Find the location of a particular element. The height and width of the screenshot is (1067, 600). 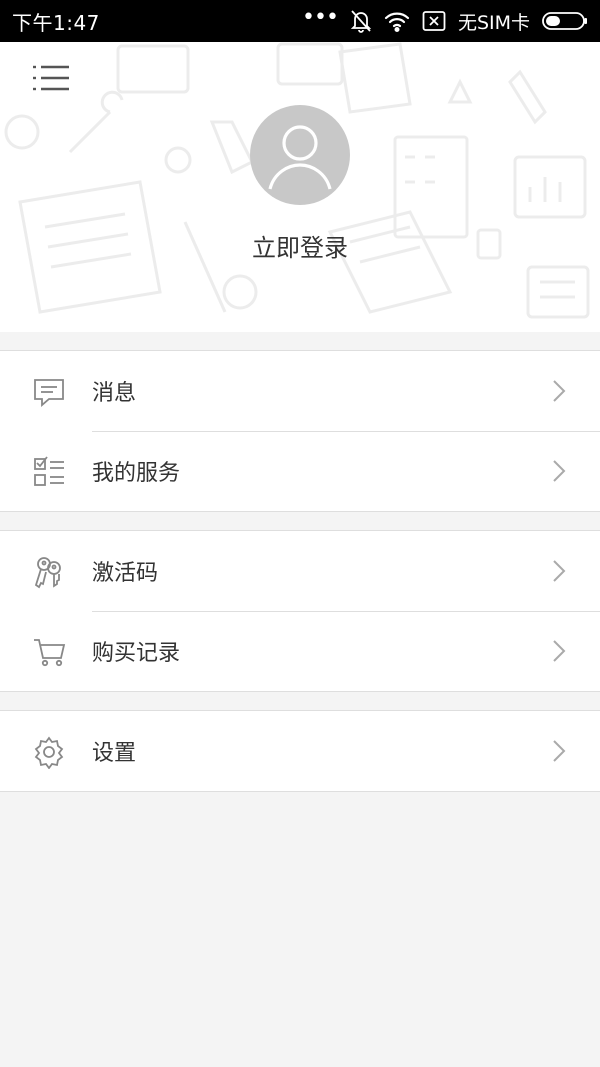

gear-icon is located at coordinates (49, 752).